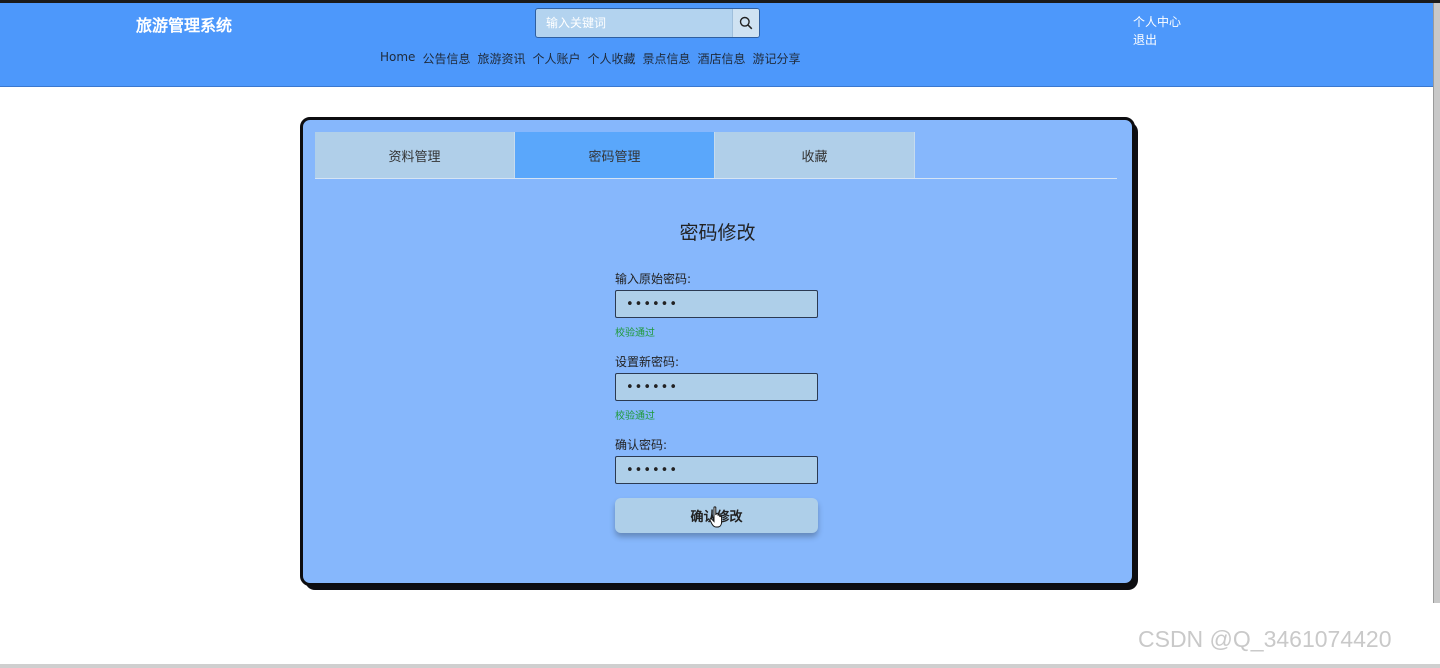 Image resolution: width=1440 pixels, height=668 pixels. I want to click on nav-personal-account: 个人账户, so click(556, 58).